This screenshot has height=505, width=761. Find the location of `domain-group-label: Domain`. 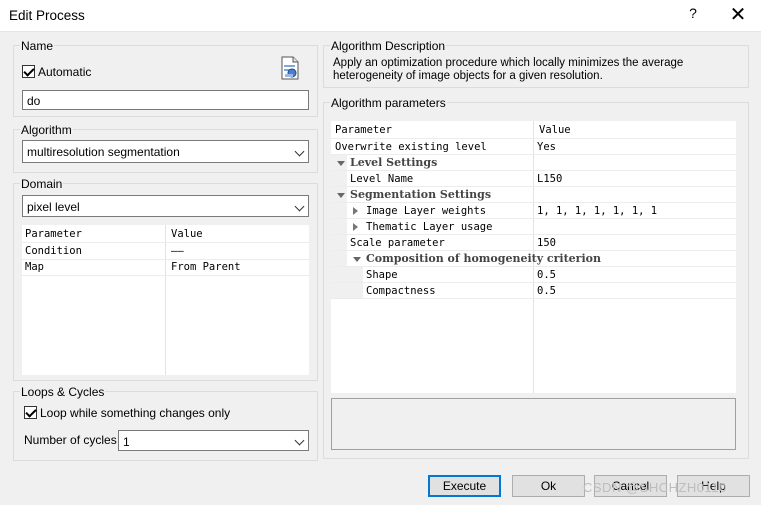

domain-group-label: Domain is located at coordinates (42, 184).